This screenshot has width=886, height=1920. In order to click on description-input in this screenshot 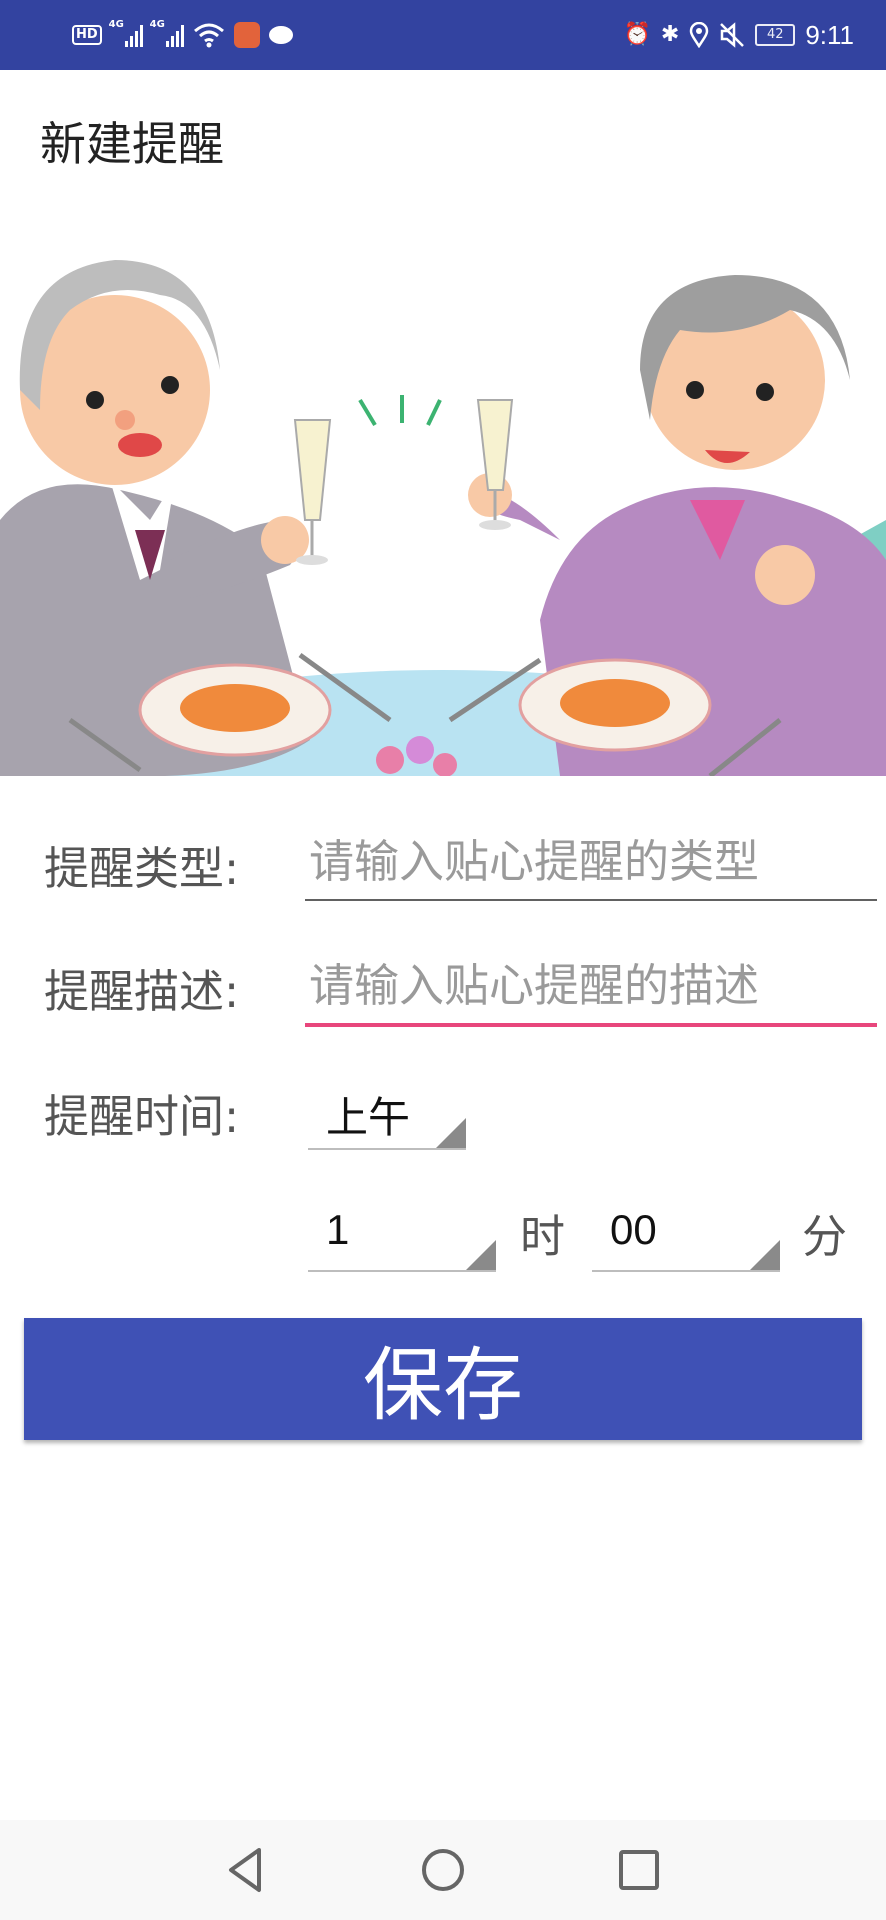, I will do `click(594, 985)`.